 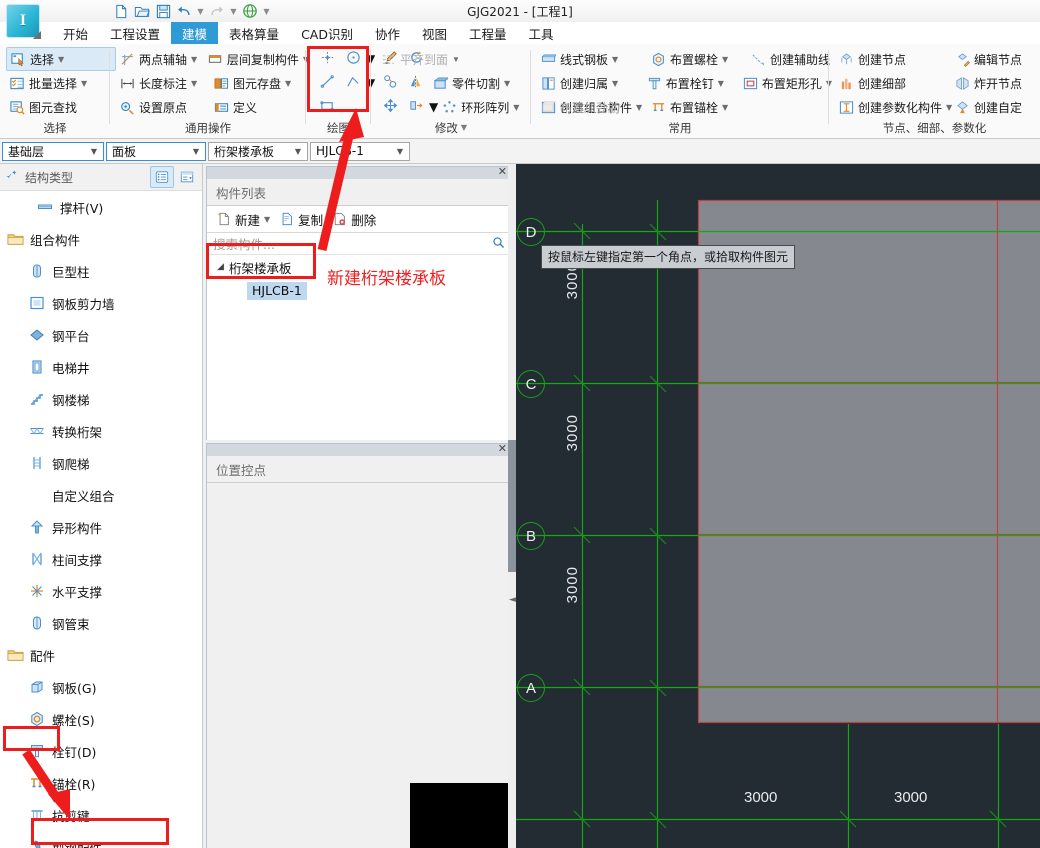 I want to click on draw-rectangle-button, so click(x=327, y=107).